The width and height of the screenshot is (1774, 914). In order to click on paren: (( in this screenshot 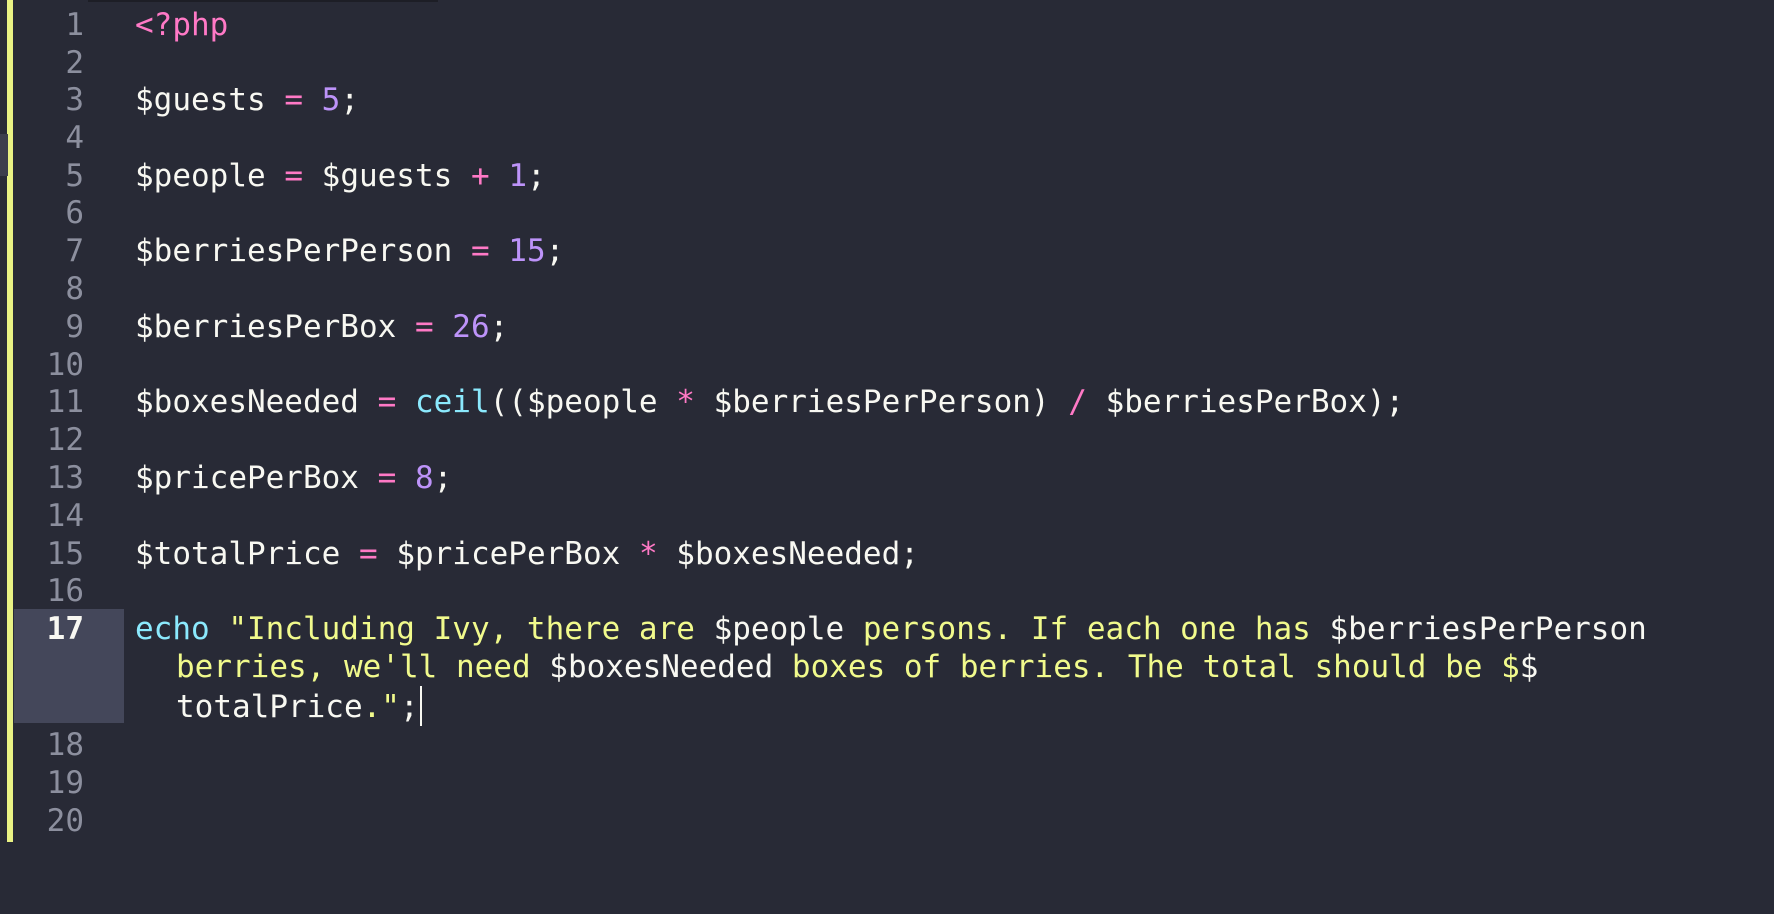, I will do `click(508, 402)`.